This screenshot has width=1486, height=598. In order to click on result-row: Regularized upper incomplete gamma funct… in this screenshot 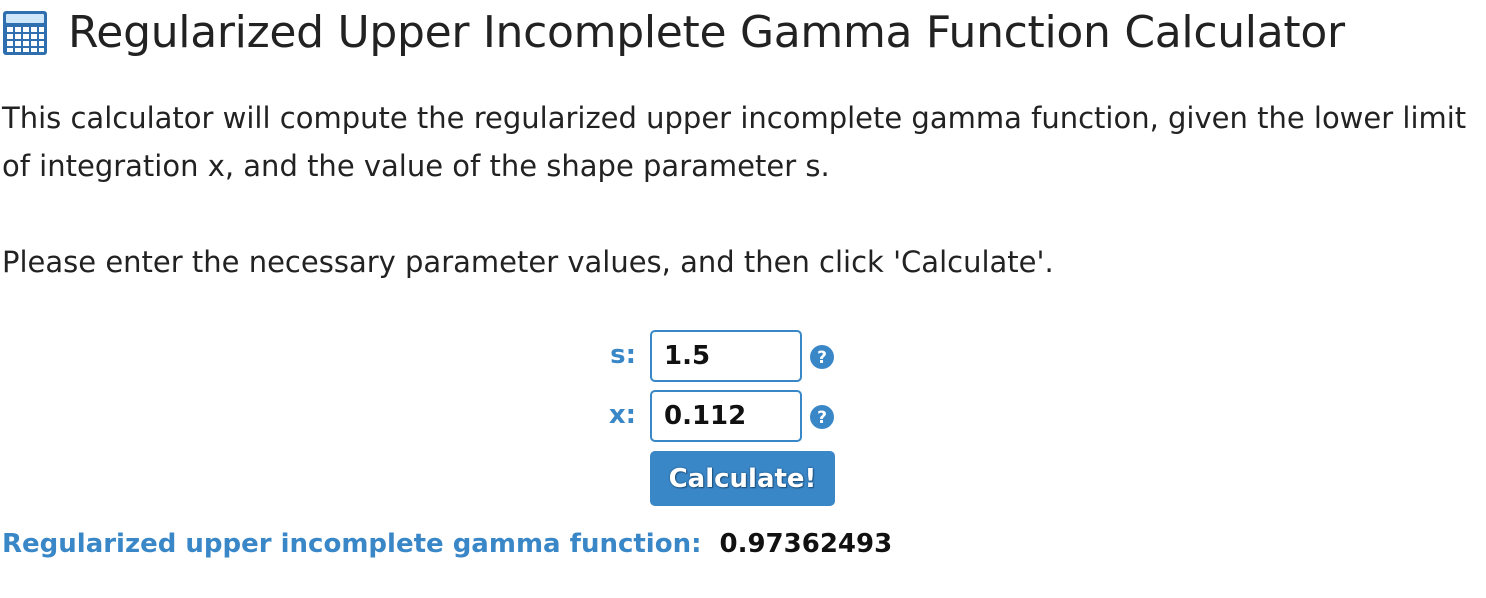, I will do `click(447, 544)`.